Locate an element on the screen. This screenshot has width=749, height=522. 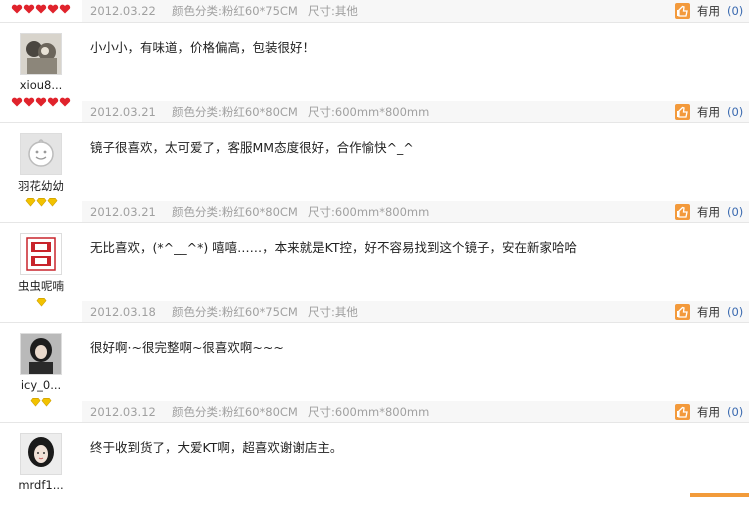
buyer-name: 虫虫呢喃 is located at coordinates (41, 286).